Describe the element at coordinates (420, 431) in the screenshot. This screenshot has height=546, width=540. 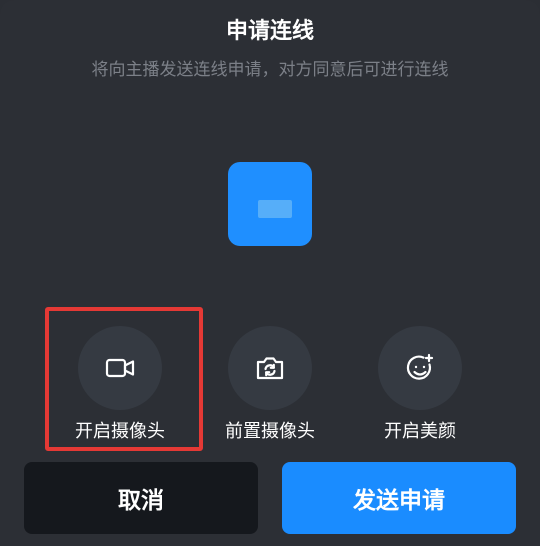
I see `beauty-label: 开启美颜` at that location.